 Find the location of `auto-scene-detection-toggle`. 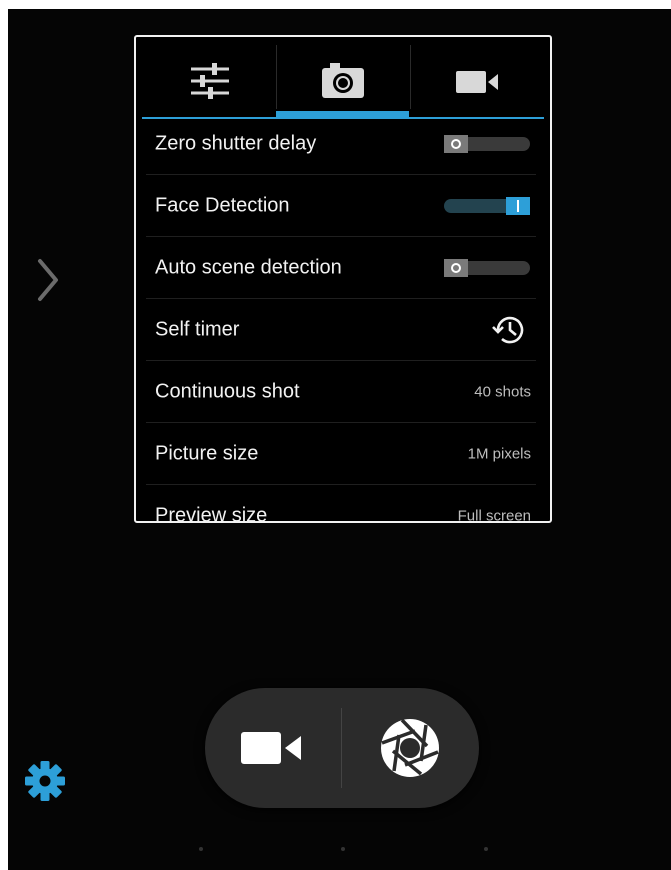

auto-scene-detection-toggle is located at coordinates (487, 267).